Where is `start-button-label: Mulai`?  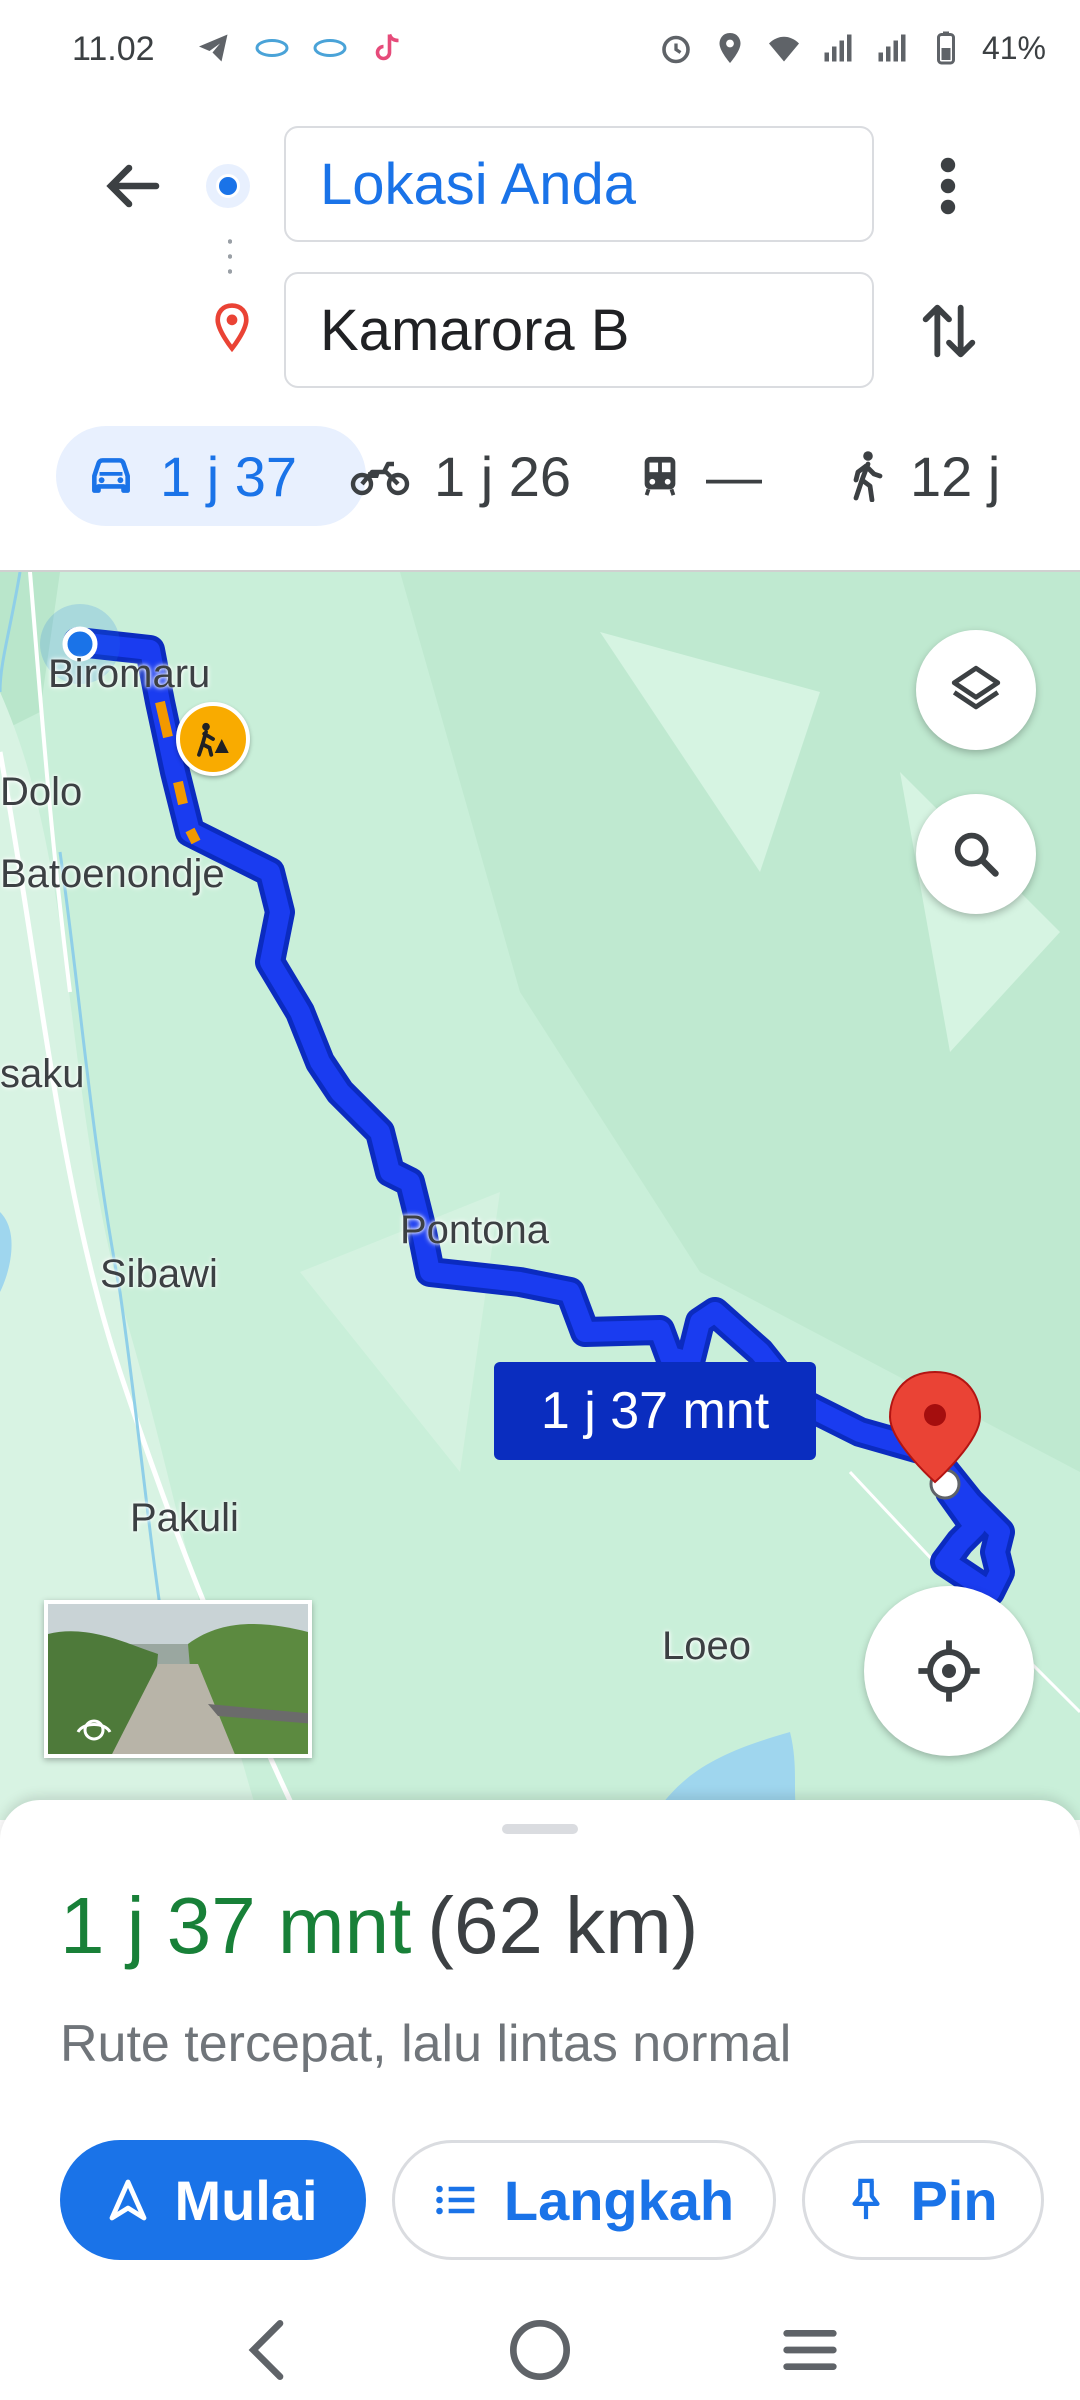
start-button-label: Mulai is located at coordinates (246, 2200).